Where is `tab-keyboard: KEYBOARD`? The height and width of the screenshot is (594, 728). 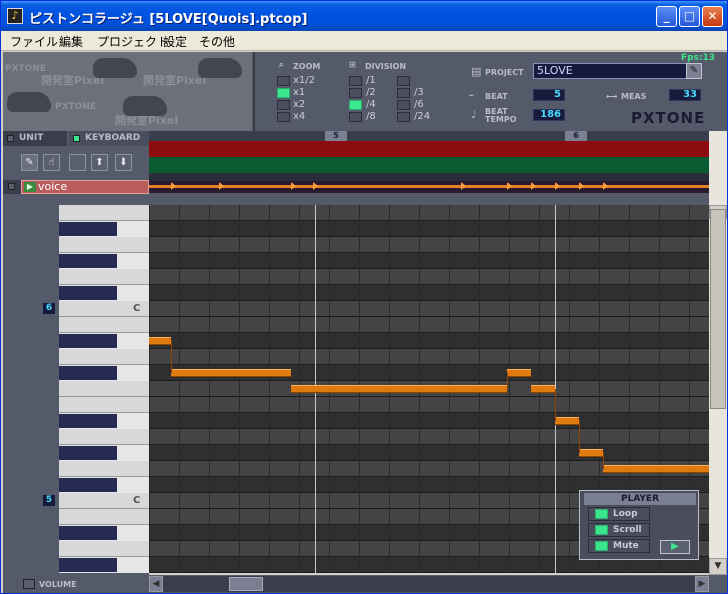
tab-keyboard: KEYBOARD is located at coordinates (109, 138).